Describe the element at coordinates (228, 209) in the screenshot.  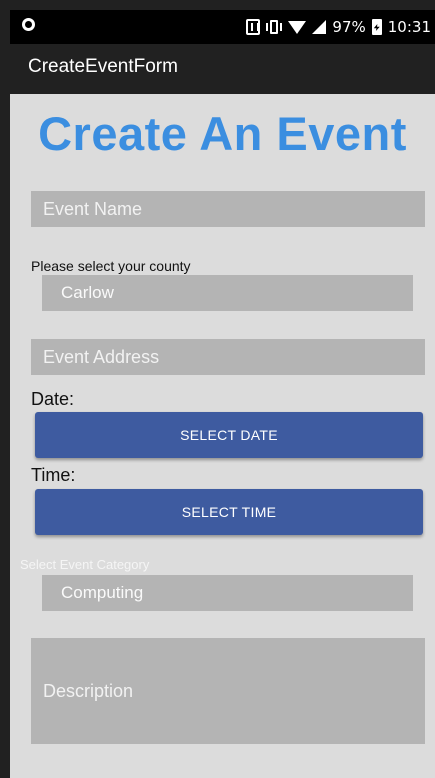
I see `event-name-input: Event Name` at that location.